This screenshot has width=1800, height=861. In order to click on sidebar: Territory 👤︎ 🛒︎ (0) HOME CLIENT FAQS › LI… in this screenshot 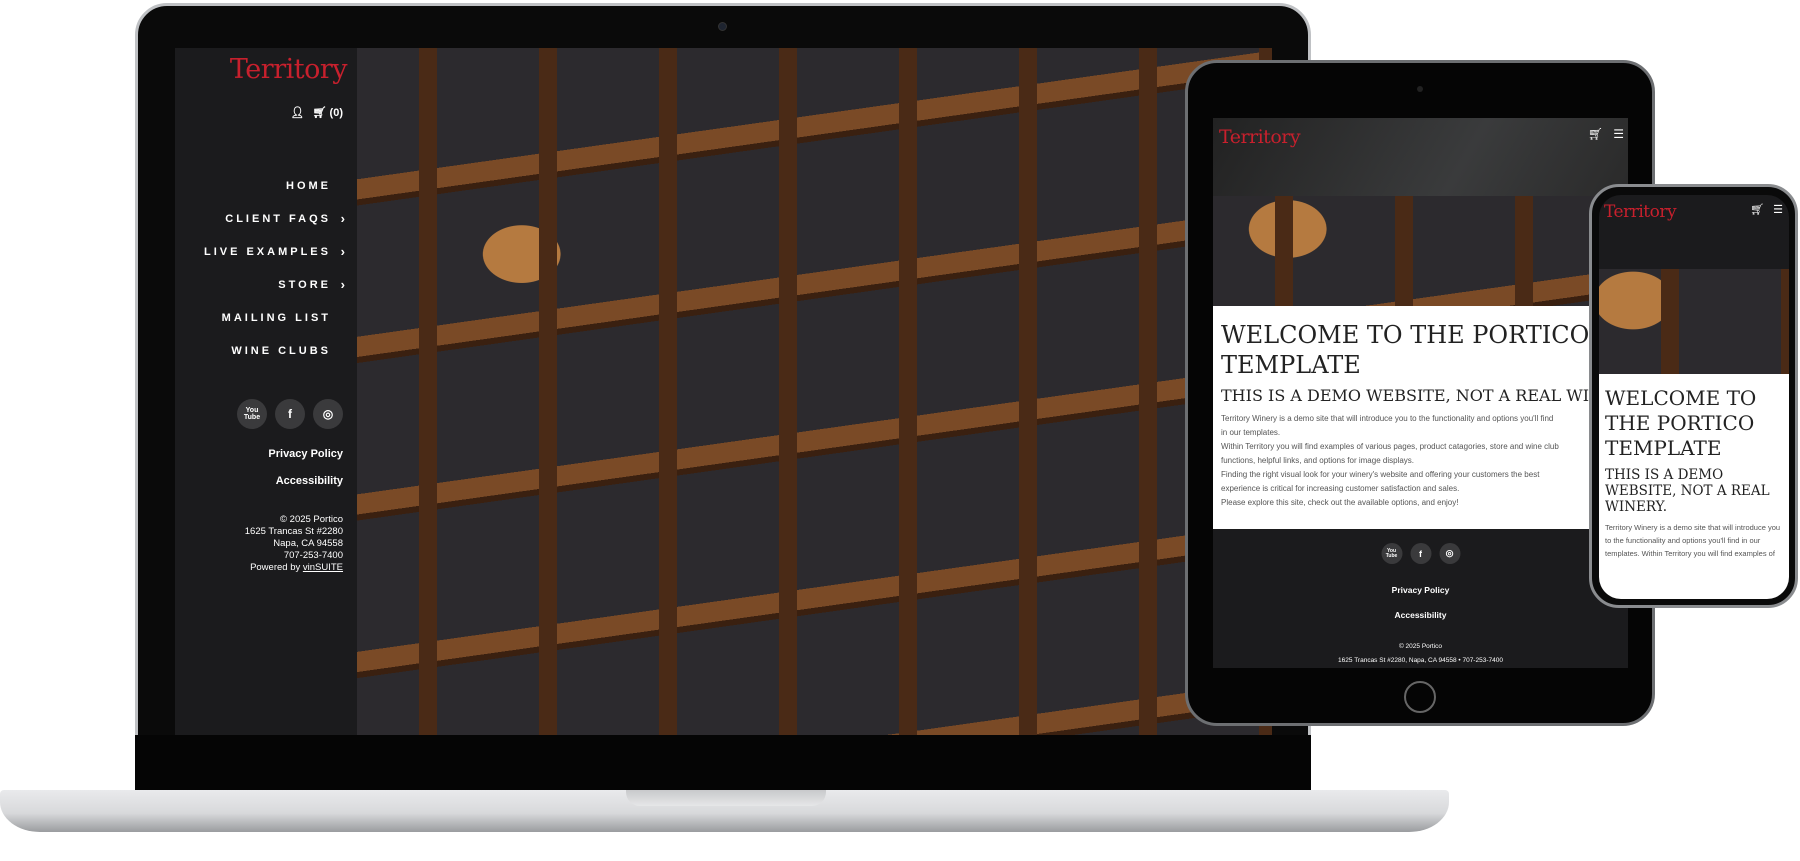, I will do `click(266, 391)`.